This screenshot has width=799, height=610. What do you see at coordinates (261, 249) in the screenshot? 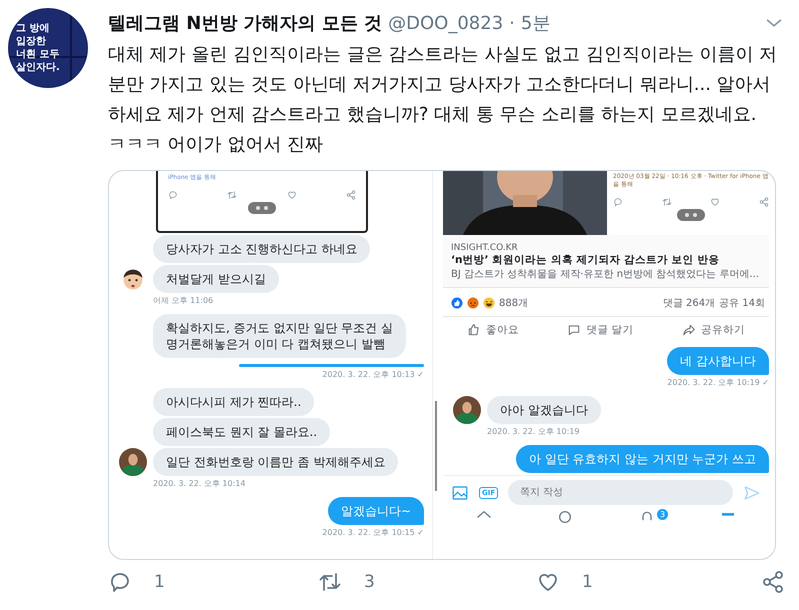
I see `message-bubble: 당사자가 고소 진행하신다고 하네요` at bounding box center [261, 249].